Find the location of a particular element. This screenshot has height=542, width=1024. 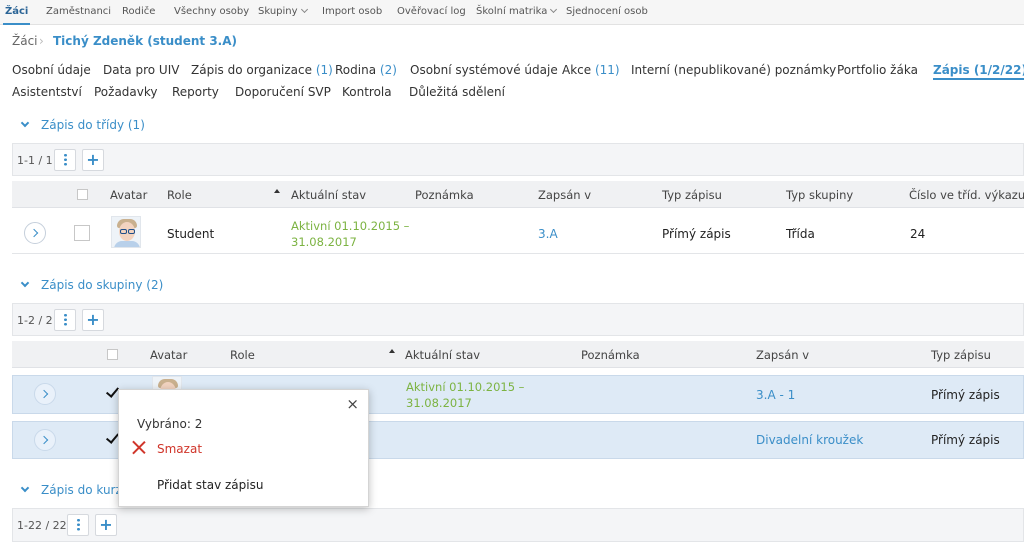

avatar is located at coordinates (167, 383).